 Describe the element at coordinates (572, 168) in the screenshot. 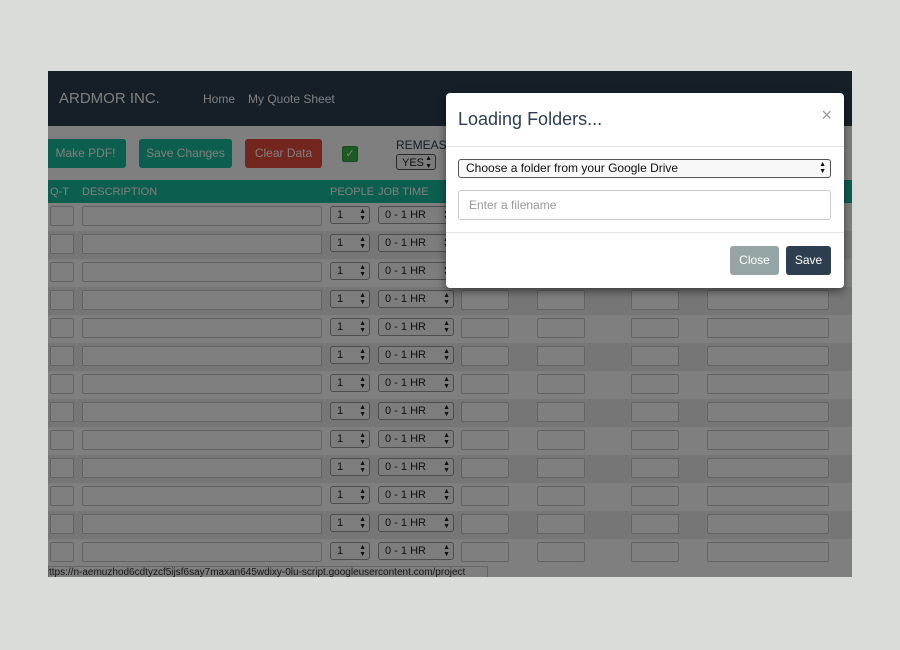

I see `folder-select-value: Choose a folder from your Google Drive` at that location.